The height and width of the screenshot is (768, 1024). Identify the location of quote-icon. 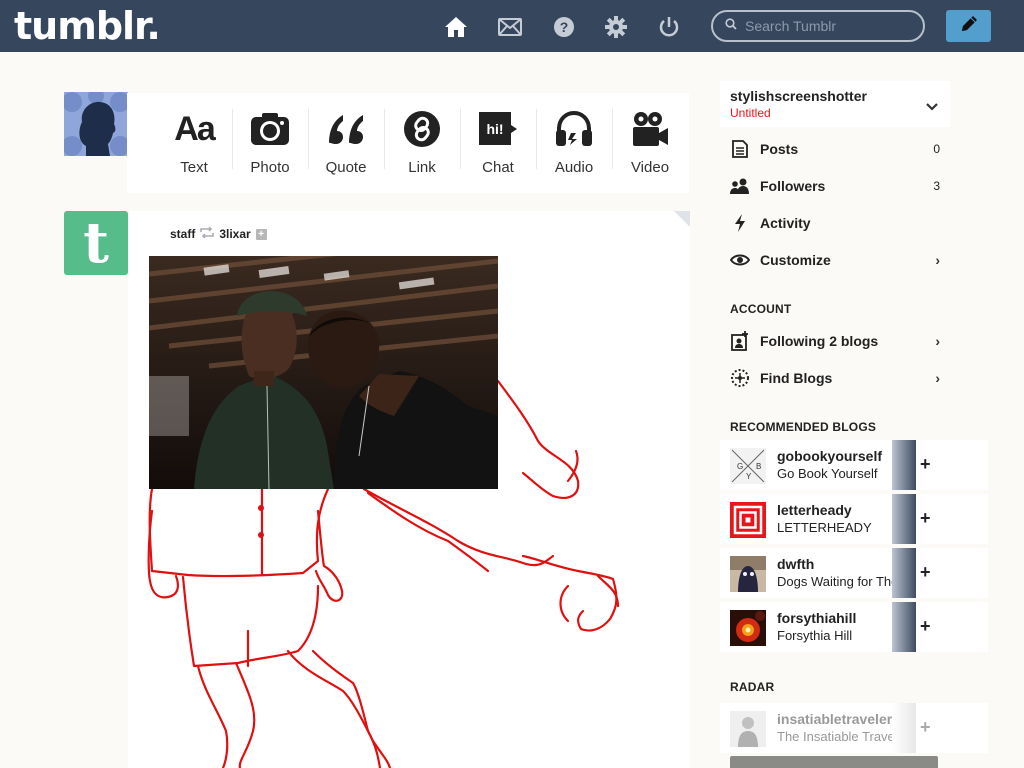
(346, 129).